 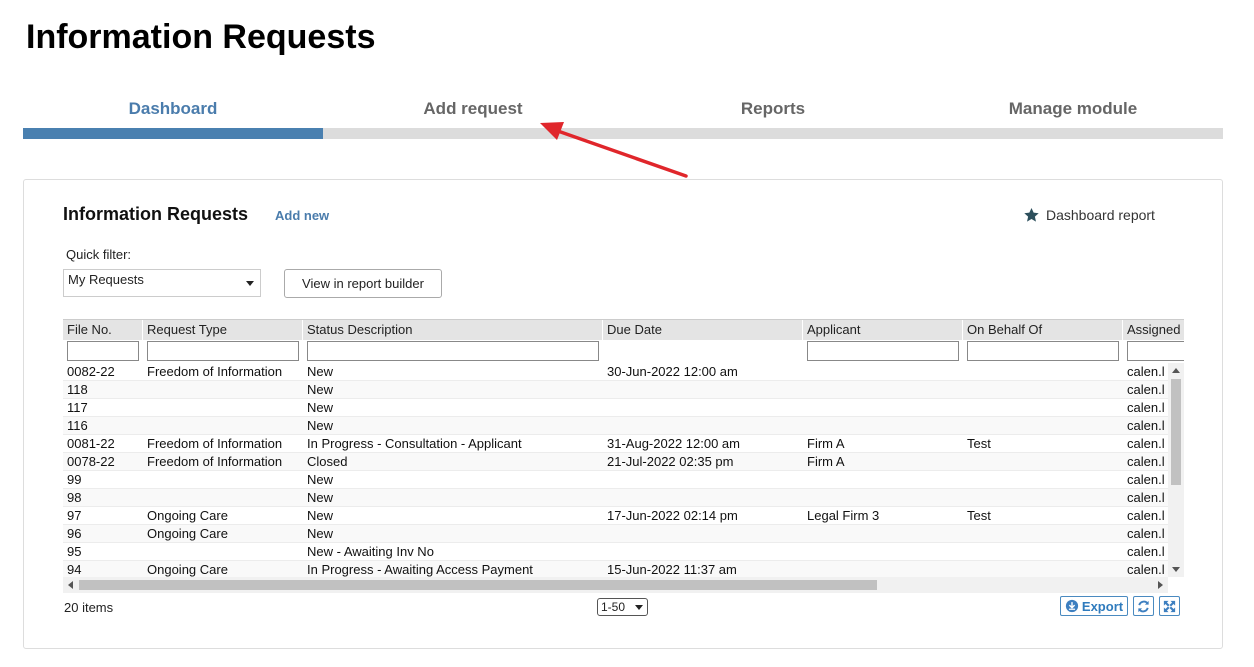 I want to click on table-row: 95 New - Awaiting Inv No calen.l, so click(x=615, y=552).